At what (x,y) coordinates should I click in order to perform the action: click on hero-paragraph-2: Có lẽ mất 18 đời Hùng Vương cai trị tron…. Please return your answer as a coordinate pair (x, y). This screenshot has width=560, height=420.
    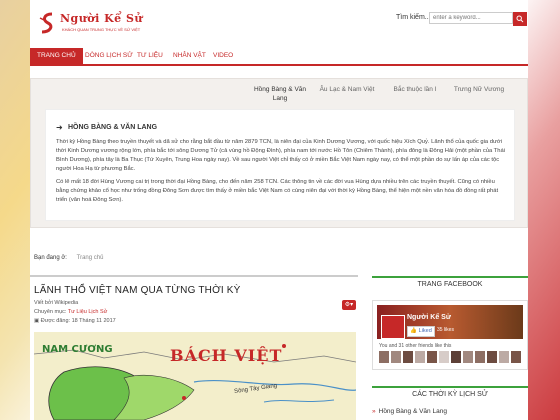
    Looking at the image, I should click on (277, 191).